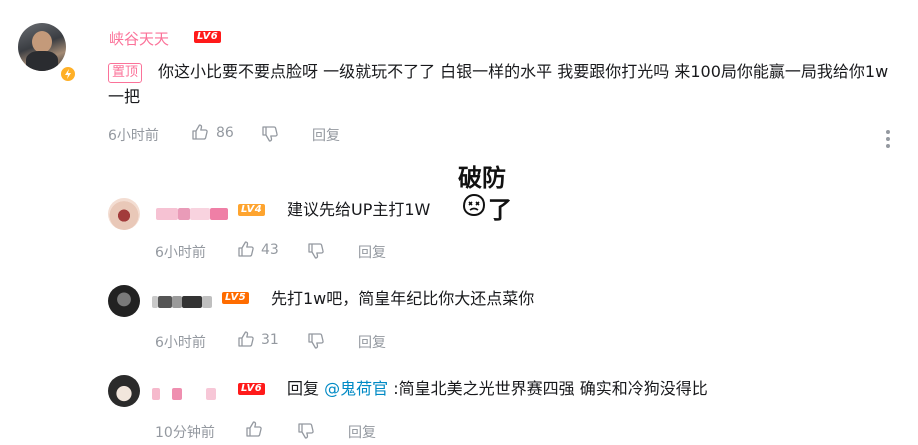 The width and height of the screenshot is (918, 445). I want to click on more-vertical-icon, so click(888, 140).